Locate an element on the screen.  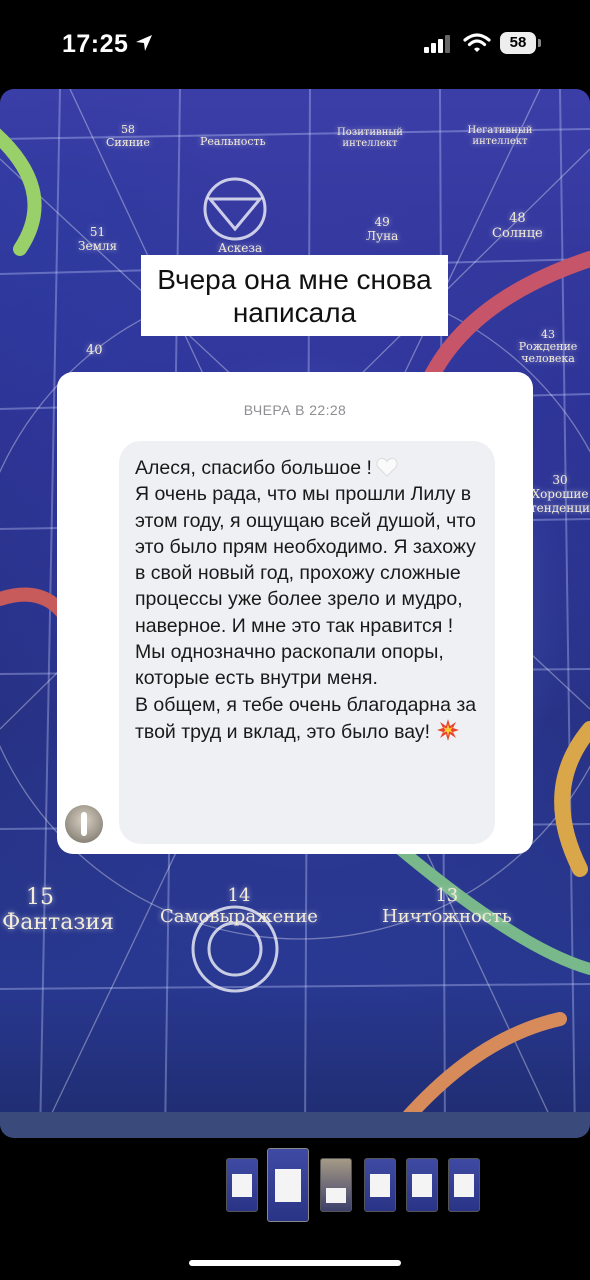
board-label-text: Луна is located at coordinates (382, 236).